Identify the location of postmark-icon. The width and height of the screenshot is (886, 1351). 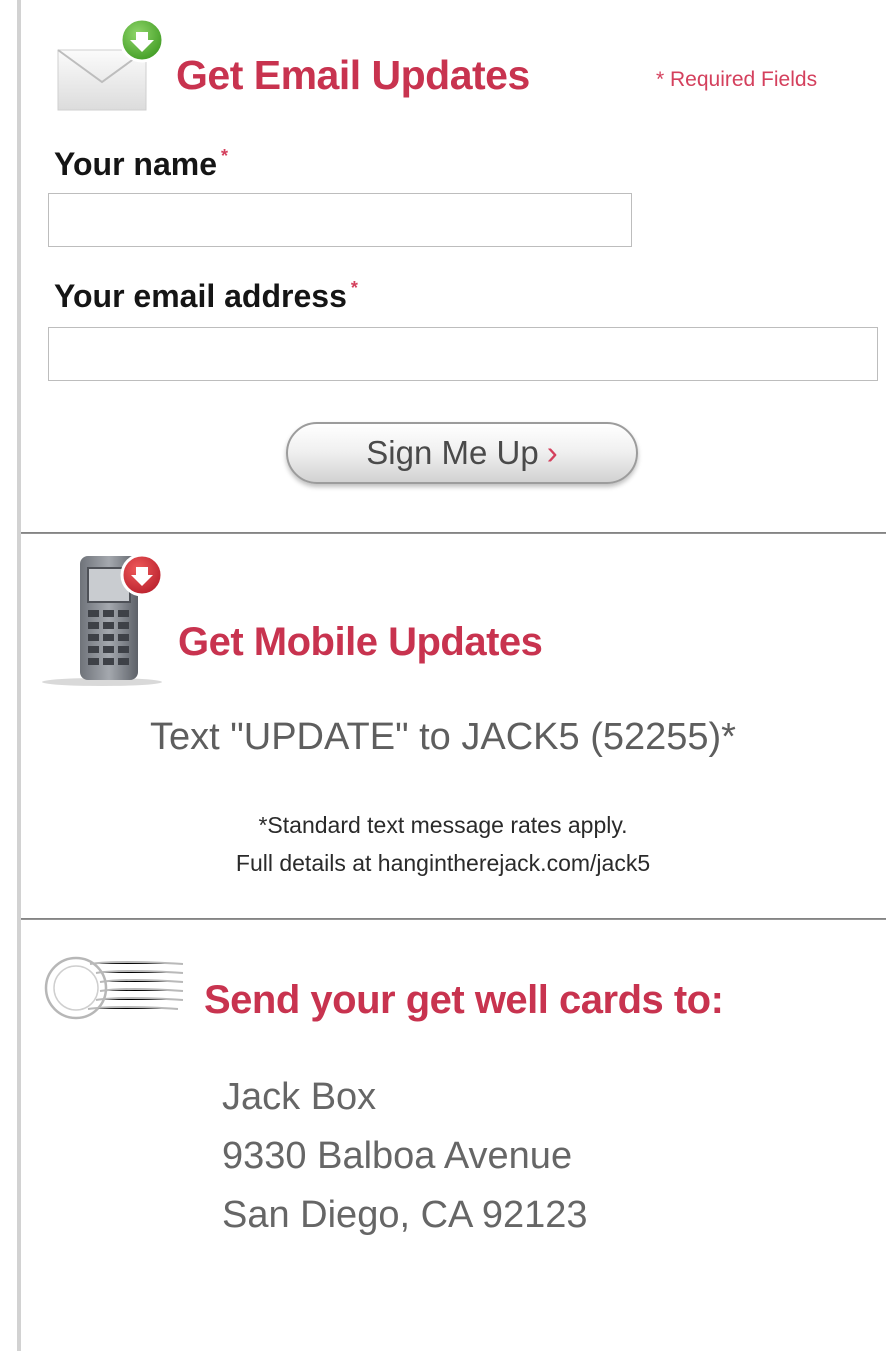
(114, 988).